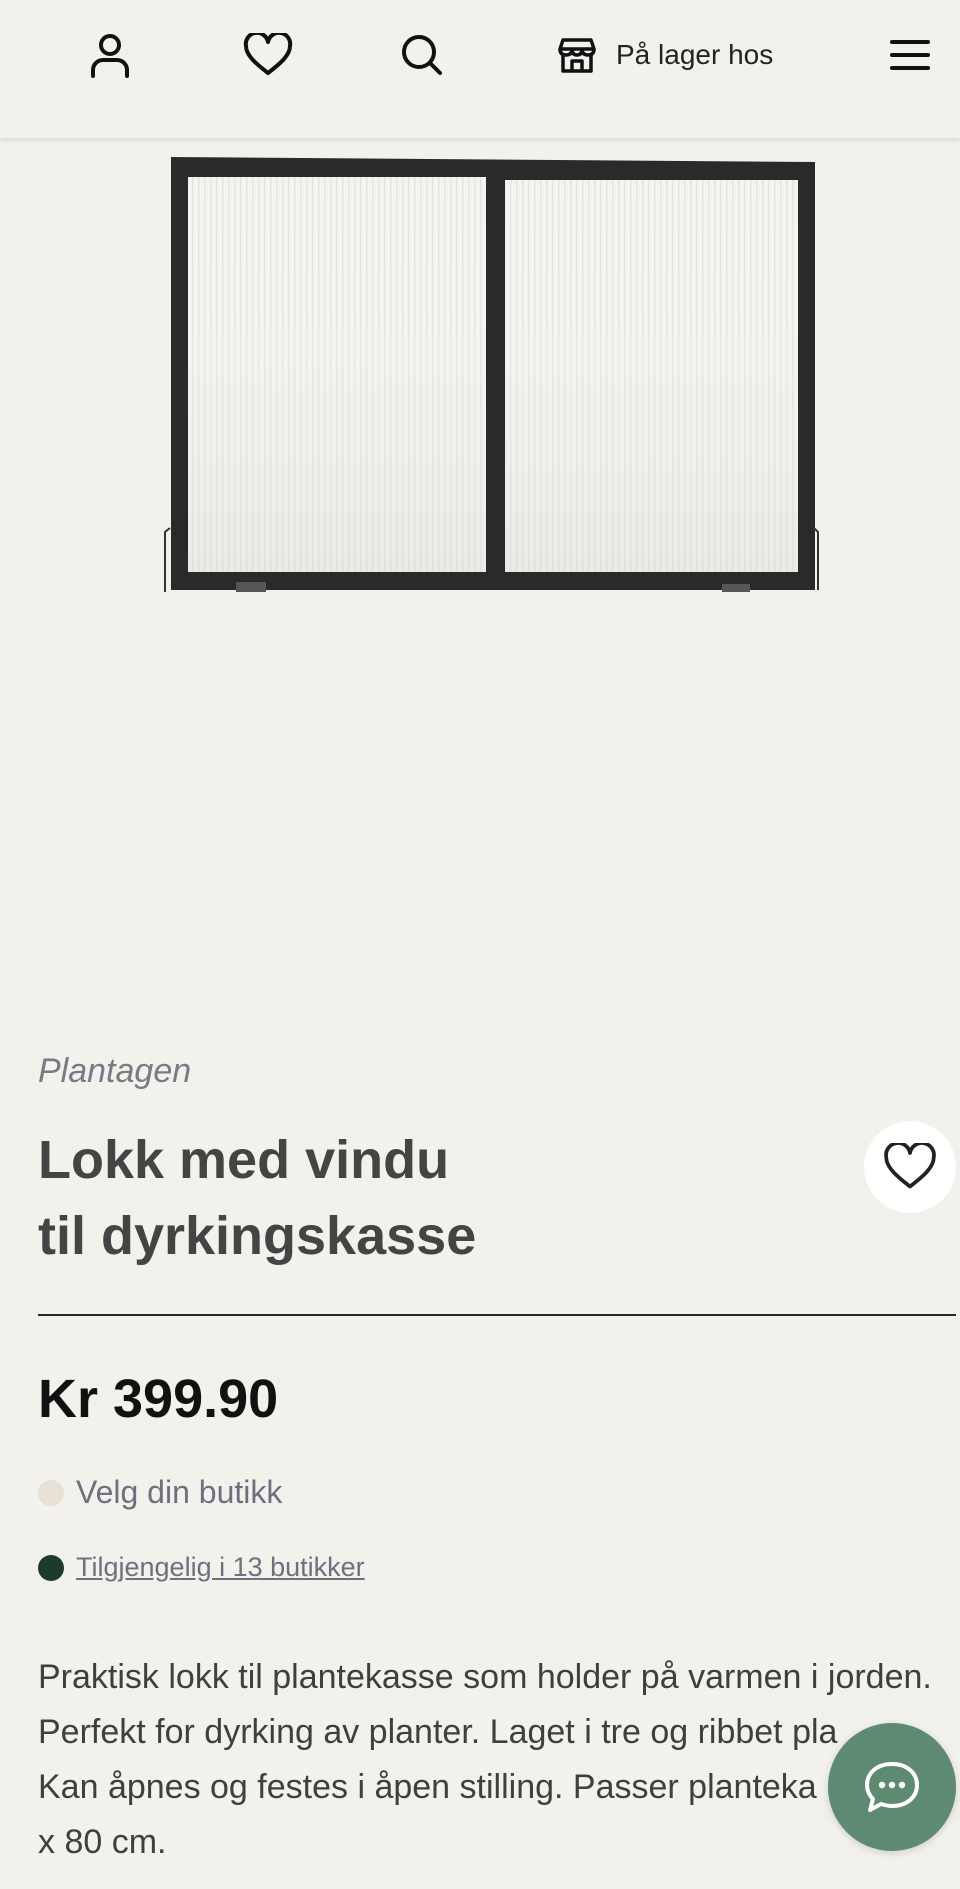 The height and width of the screenshot is (1889, 960). I want to click on store-icon, so click(577, 55).